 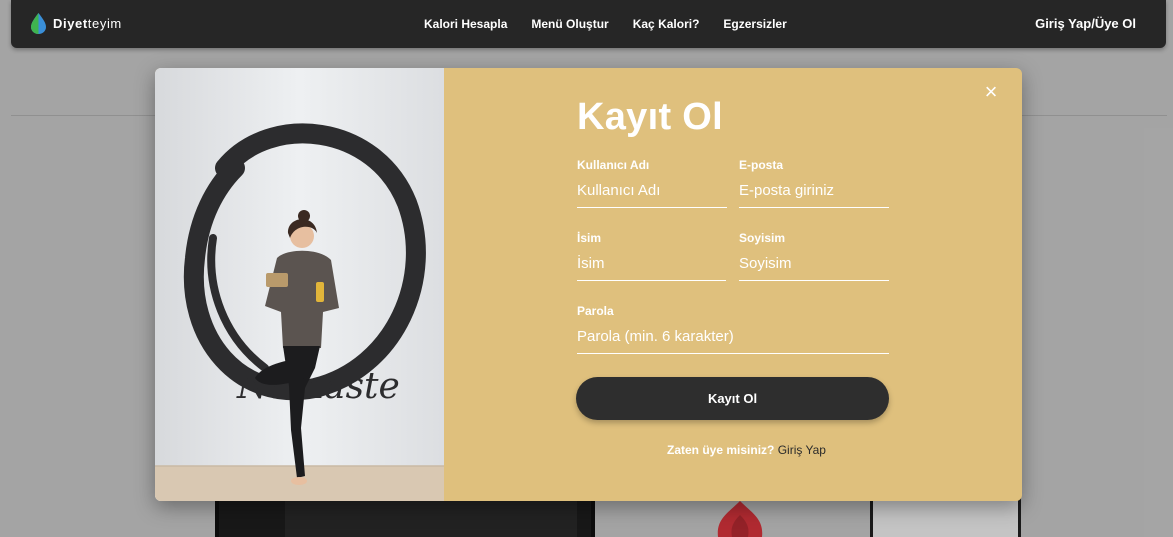 I want to click on login-register-link: Giriş Yap/Üye Ol, so click(x=1085, y=23).